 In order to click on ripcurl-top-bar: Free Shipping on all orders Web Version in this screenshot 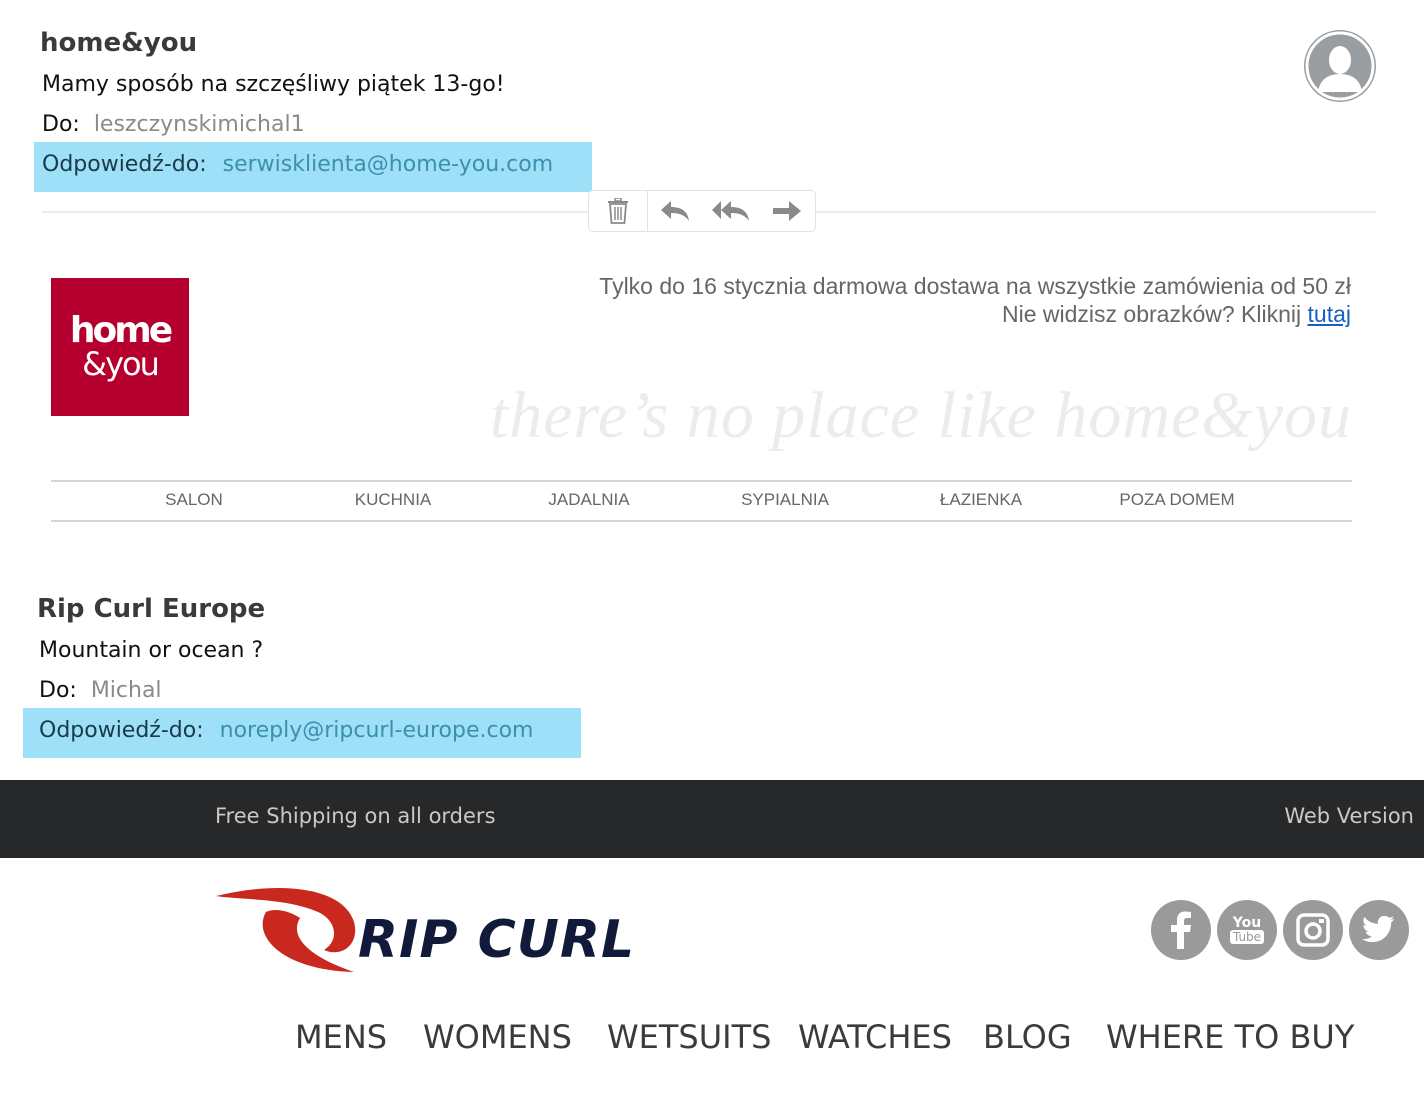, I will do `click(712, 819)`.